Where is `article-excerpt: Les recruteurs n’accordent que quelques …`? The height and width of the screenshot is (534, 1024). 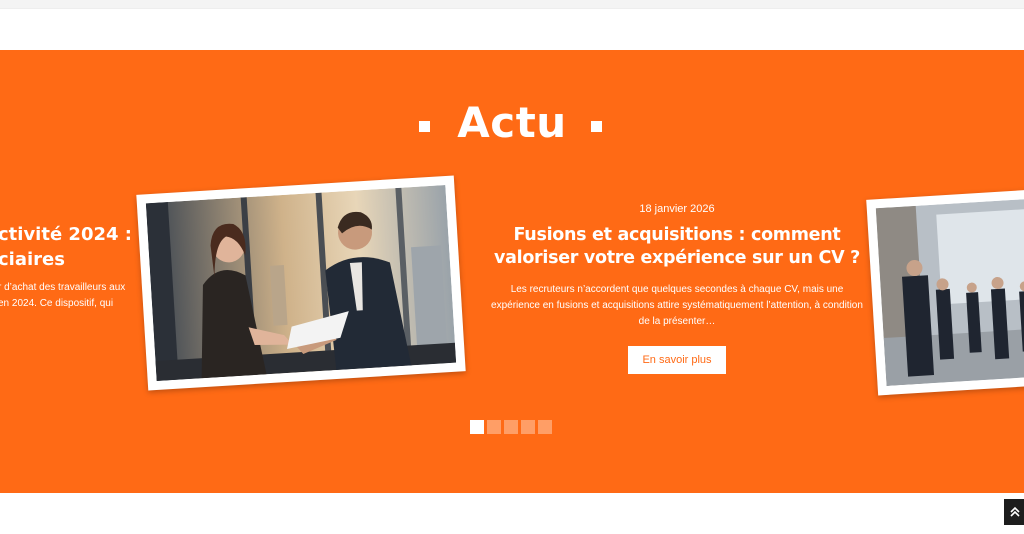
article-excerpt: Les recruteurs n’accordent que quelques … is located at coordinates (677, 305).